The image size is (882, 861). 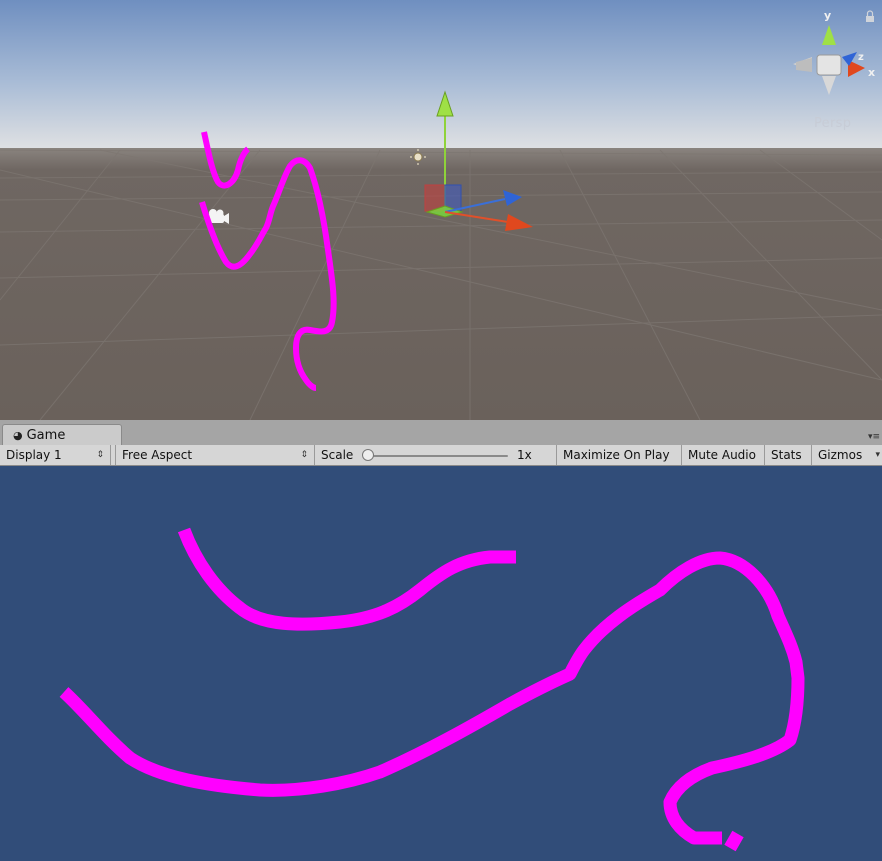 What do you see at coordinates (616, 455) in the screenshot?
I see `maximize-on-play-label: Maximize On Play` at bounding box center [616, 455].